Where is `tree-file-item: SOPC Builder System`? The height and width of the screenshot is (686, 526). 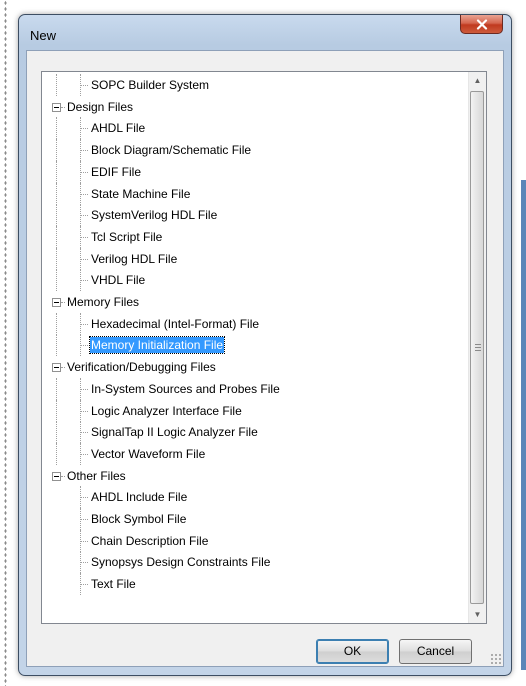
tree-file-item: SOPC Builder System is located at coordinates (255, 85).